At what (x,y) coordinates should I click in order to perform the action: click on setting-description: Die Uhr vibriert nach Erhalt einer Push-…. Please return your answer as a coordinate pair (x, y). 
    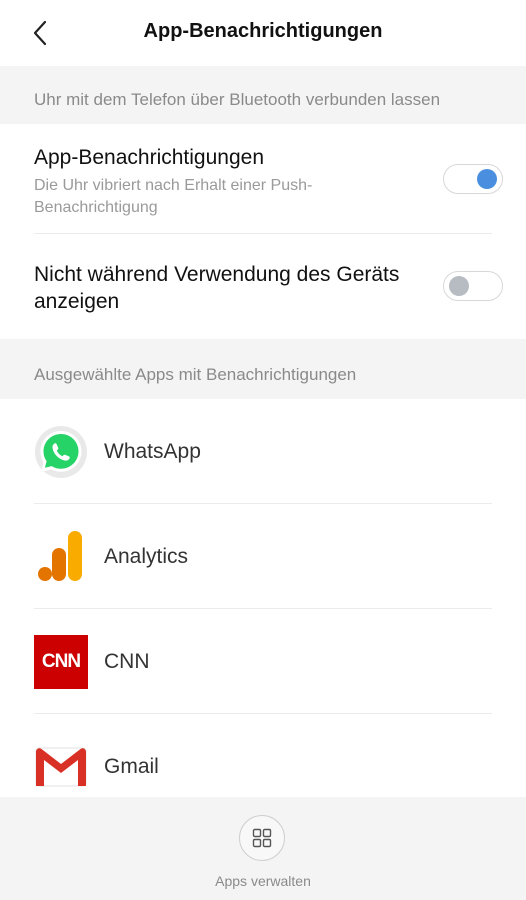
    Looking at the image, I should click on (173, 196).